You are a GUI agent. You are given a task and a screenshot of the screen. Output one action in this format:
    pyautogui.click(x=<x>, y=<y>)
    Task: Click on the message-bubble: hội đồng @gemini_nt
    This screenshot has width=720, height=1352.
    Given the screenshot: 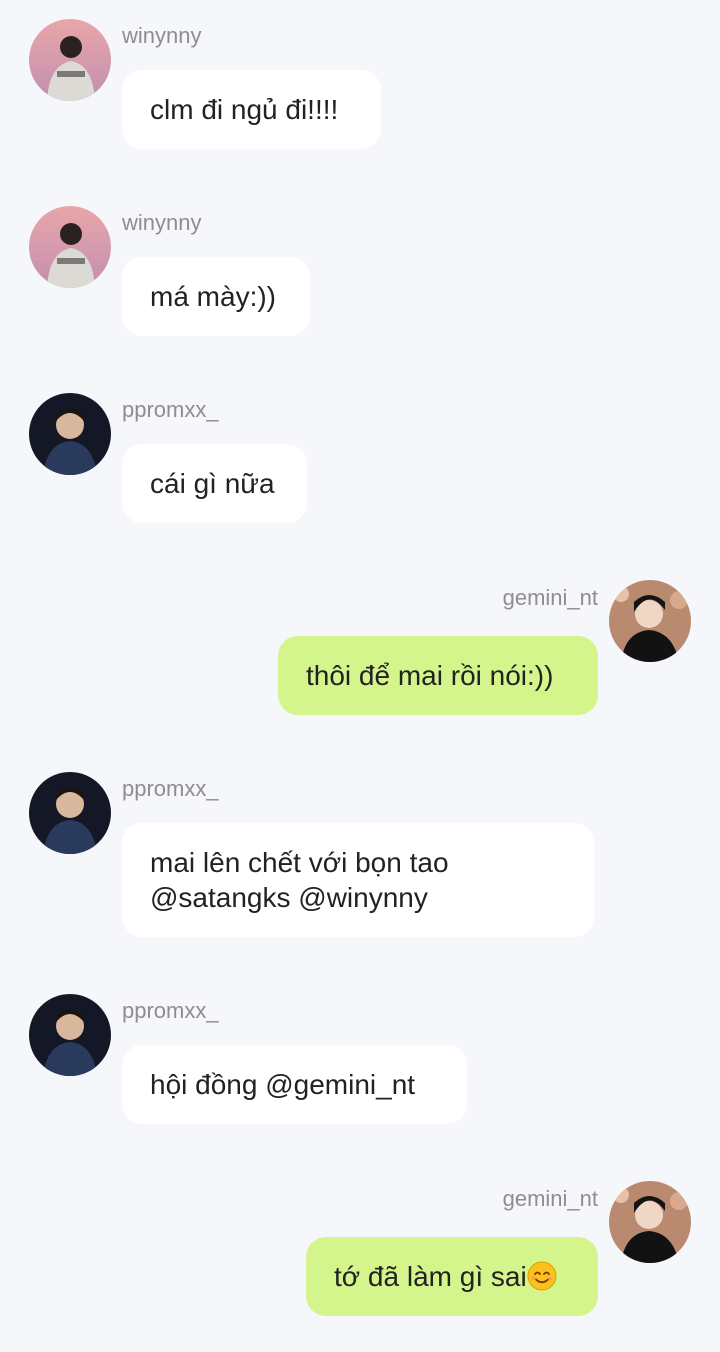 What is the action you would take?
    pyautogui.click(x=294, y=1084)
    